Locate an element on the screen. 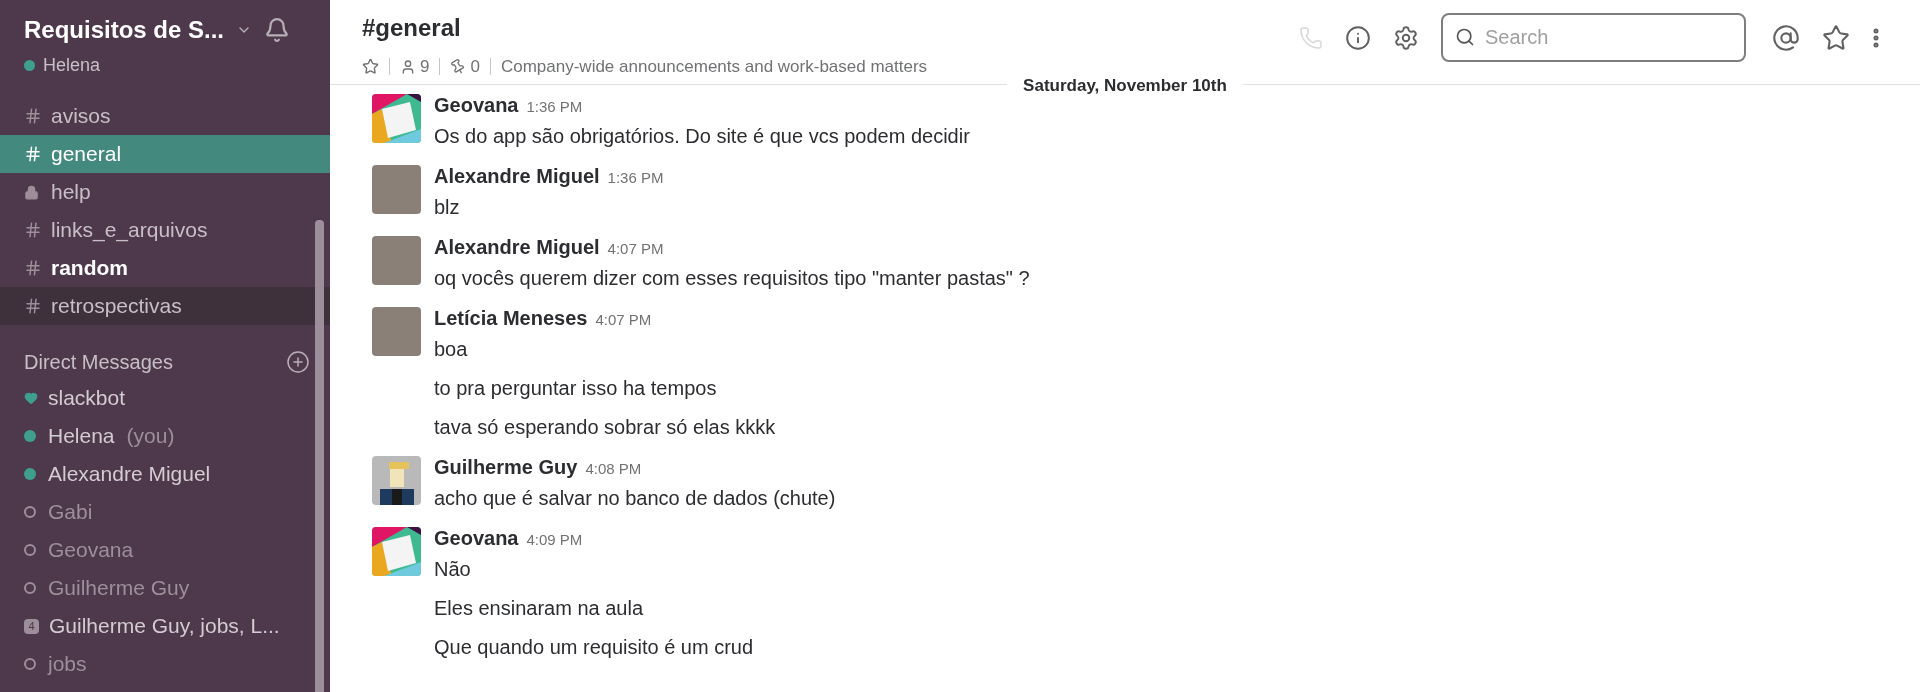  contact-name: Guilherme Guy is located at coordinates (119, 588).